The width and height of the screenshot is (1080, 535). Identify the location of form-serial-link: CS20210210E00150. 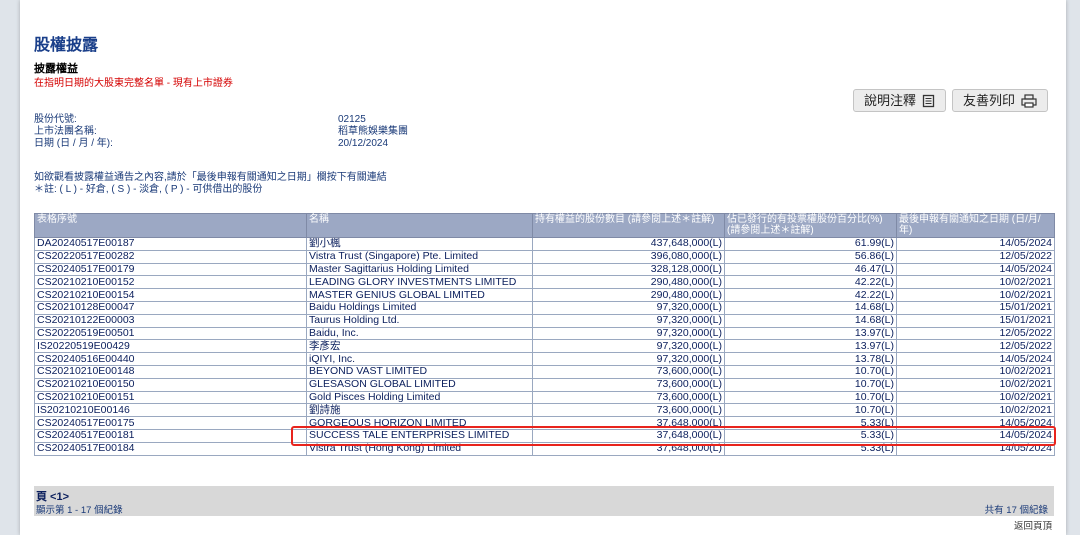
(170, 384).